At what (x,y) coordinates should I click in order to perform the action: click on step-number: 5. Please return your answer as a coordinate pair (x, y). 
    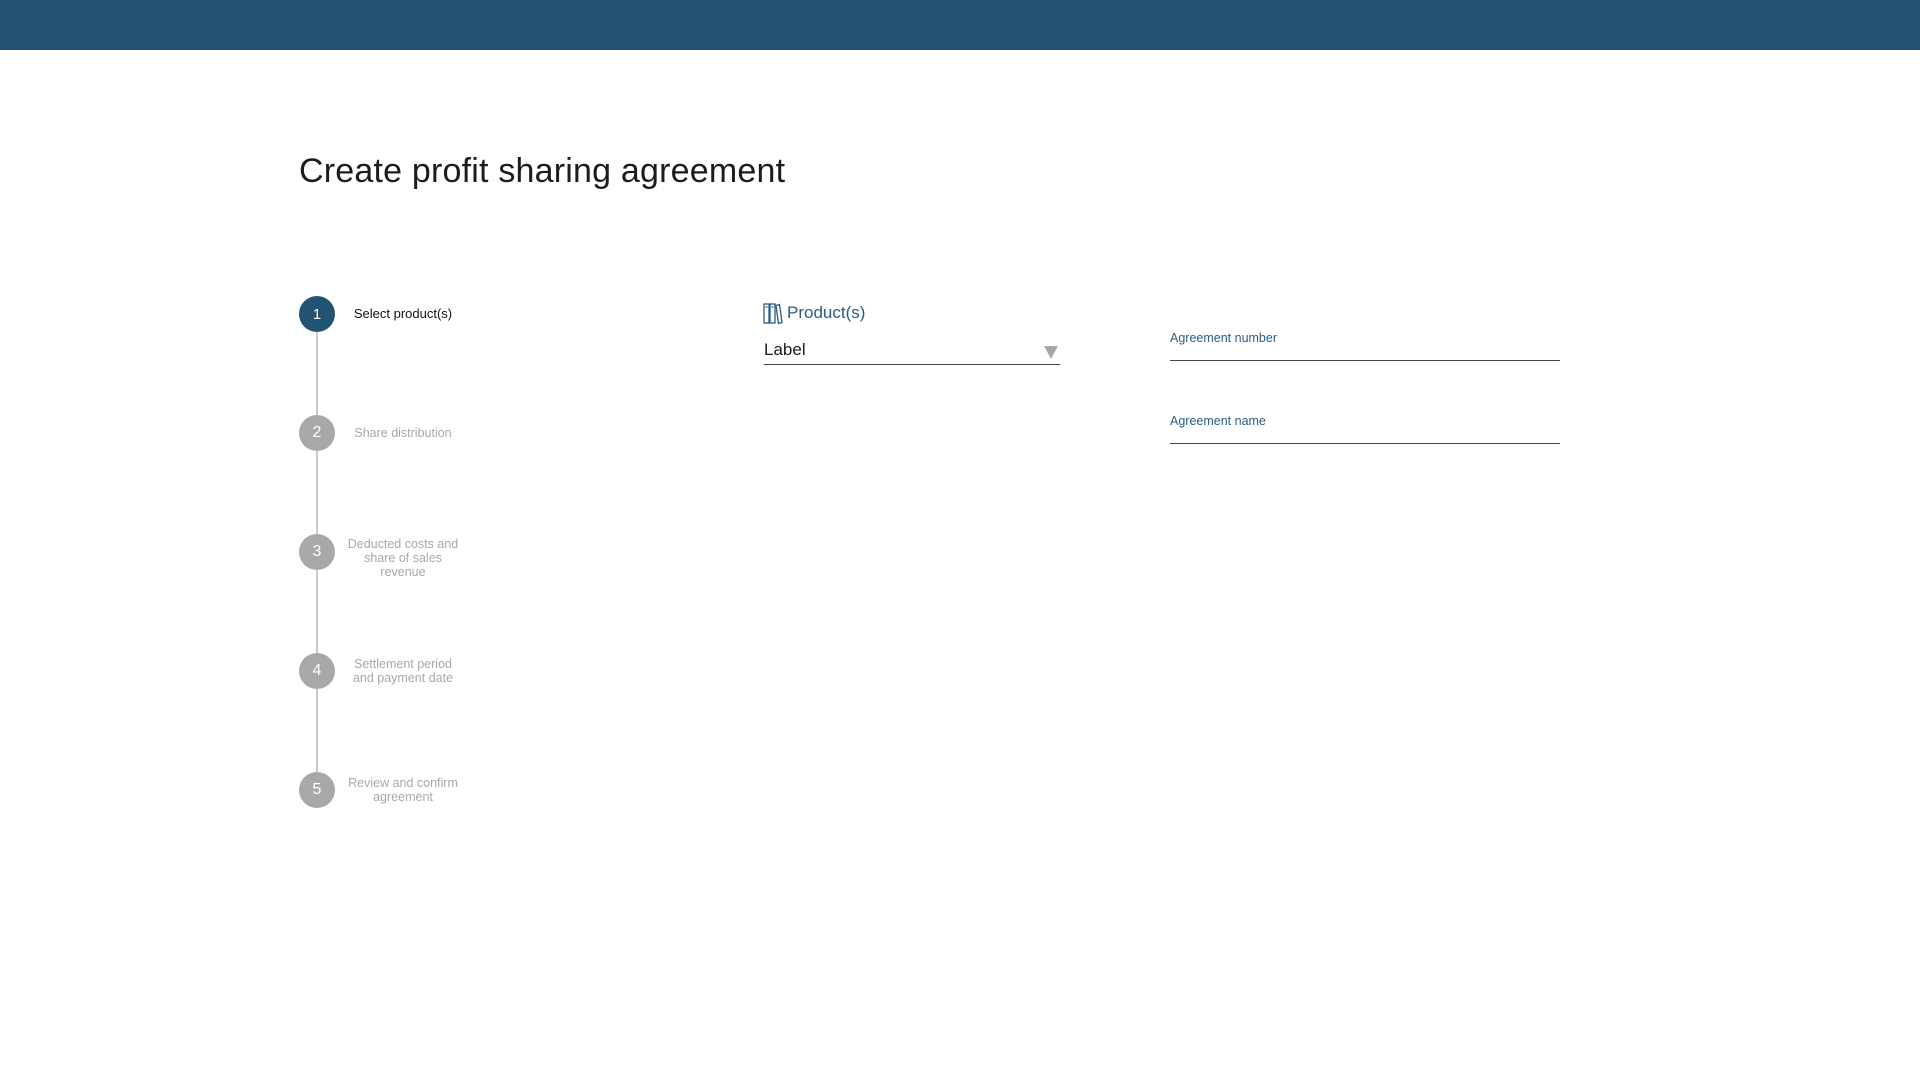
    Looking at the image, I should click on (317, 790).